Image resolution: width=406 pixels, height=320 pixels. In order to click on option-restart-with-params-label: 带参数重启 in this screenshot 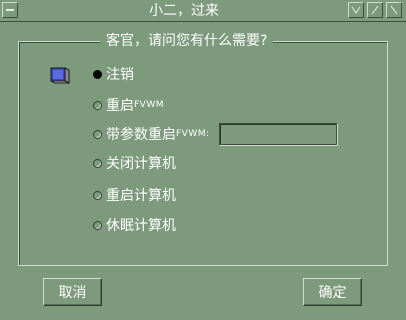, I will do `click(141, 135)`.